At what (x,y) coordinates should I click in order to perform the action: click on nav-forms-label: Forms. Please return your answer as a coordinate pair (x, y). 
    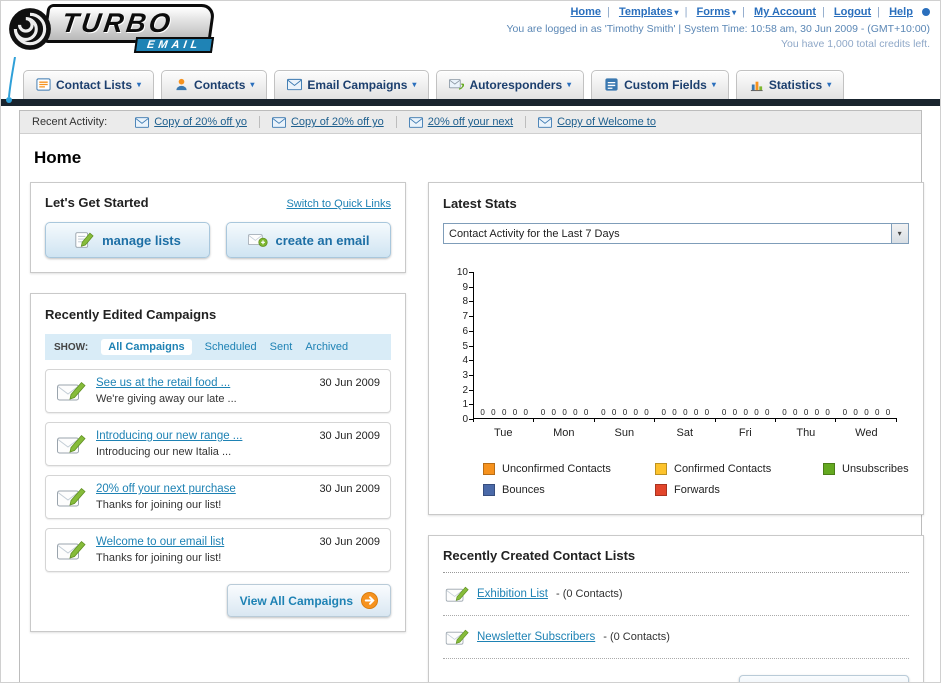
    Looking at the image, I should click on (713, 12).